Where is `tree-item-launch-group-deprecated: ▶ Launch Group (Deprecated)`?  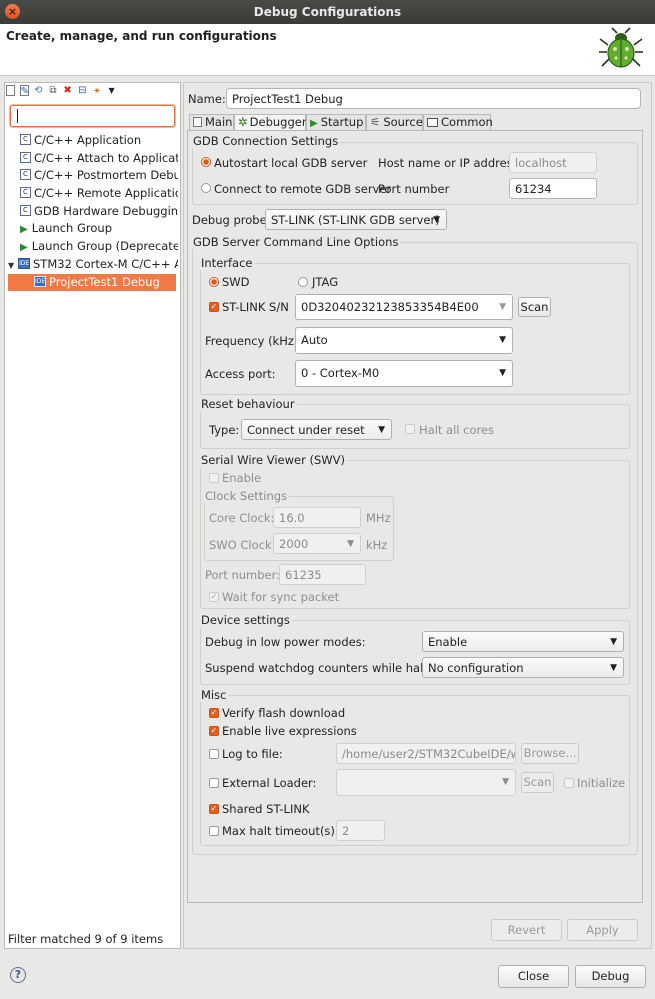 tree-item-launch-group-deprecated: ▶ Launch Group (Deprecated) is located at coordinates (92, 247).